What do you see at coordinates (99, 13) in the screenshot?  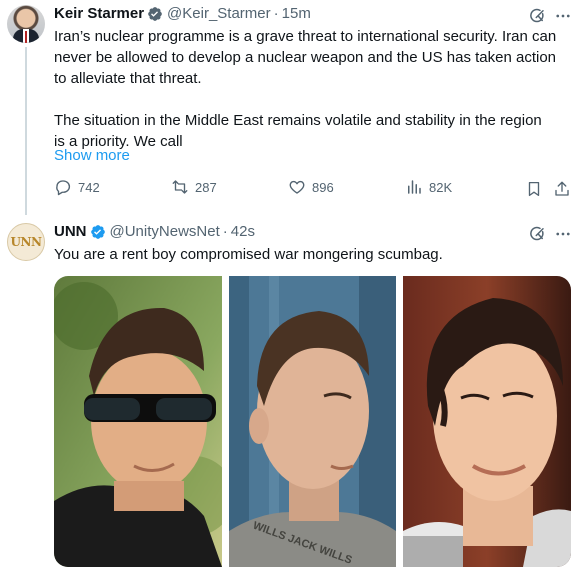 I see `author-name: Keir Starmer` at bounding box center [99, 13].